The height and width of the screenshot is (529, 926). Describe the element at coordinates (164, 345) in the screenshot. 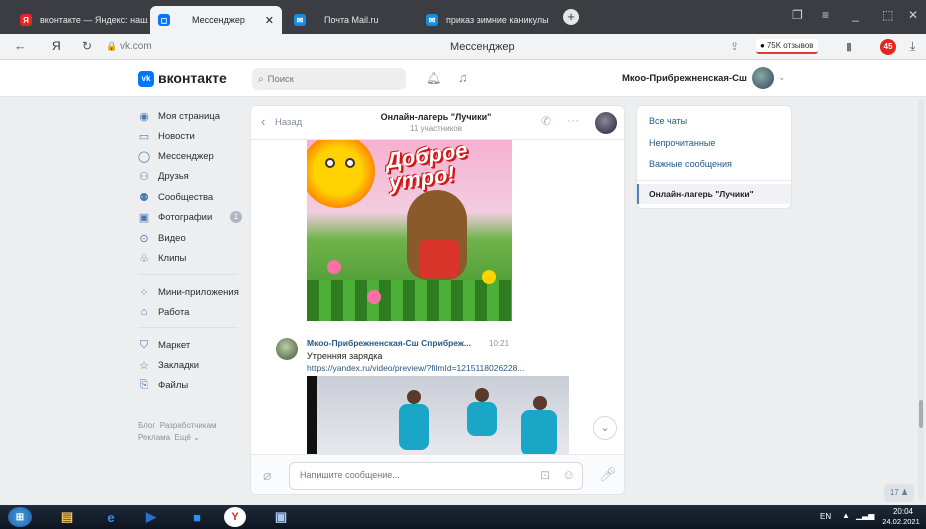

I see `menu-item-market: ⛉ Маркет` at that location.